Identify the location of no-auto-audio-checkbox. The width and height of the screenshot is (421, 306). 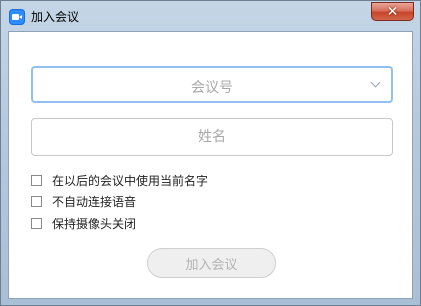
(36, 201).